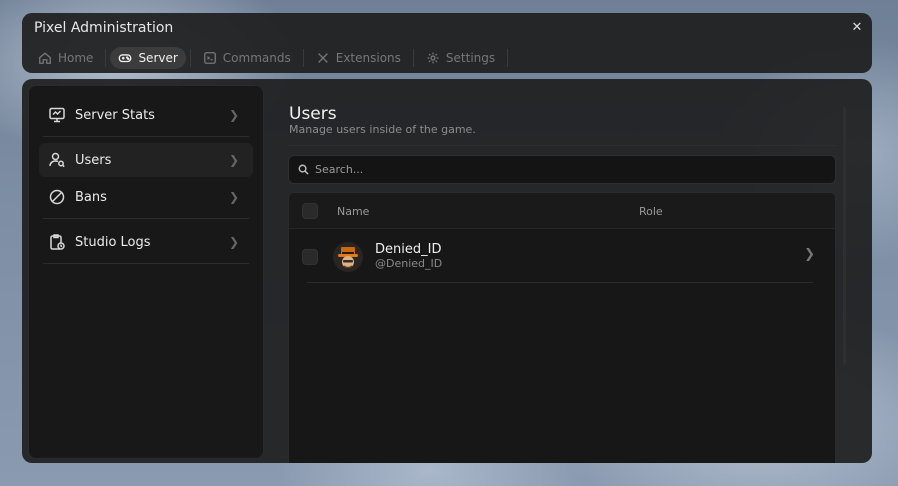 This screenshot has width=898, height=486. I want to click on ban-icon, so click(57, 197).